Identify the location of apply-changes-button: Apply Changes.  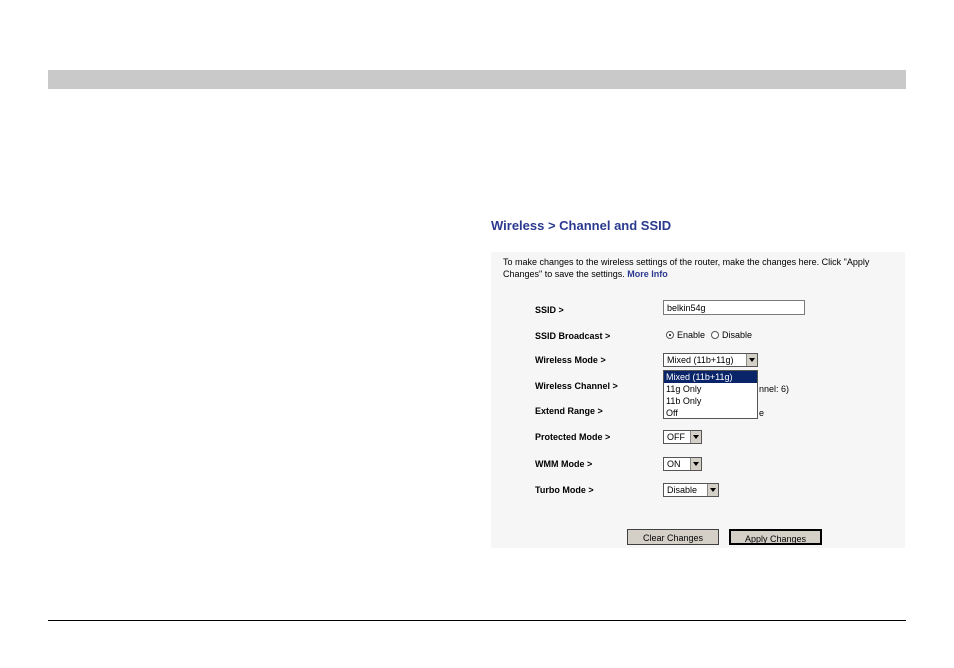
(775, 537).